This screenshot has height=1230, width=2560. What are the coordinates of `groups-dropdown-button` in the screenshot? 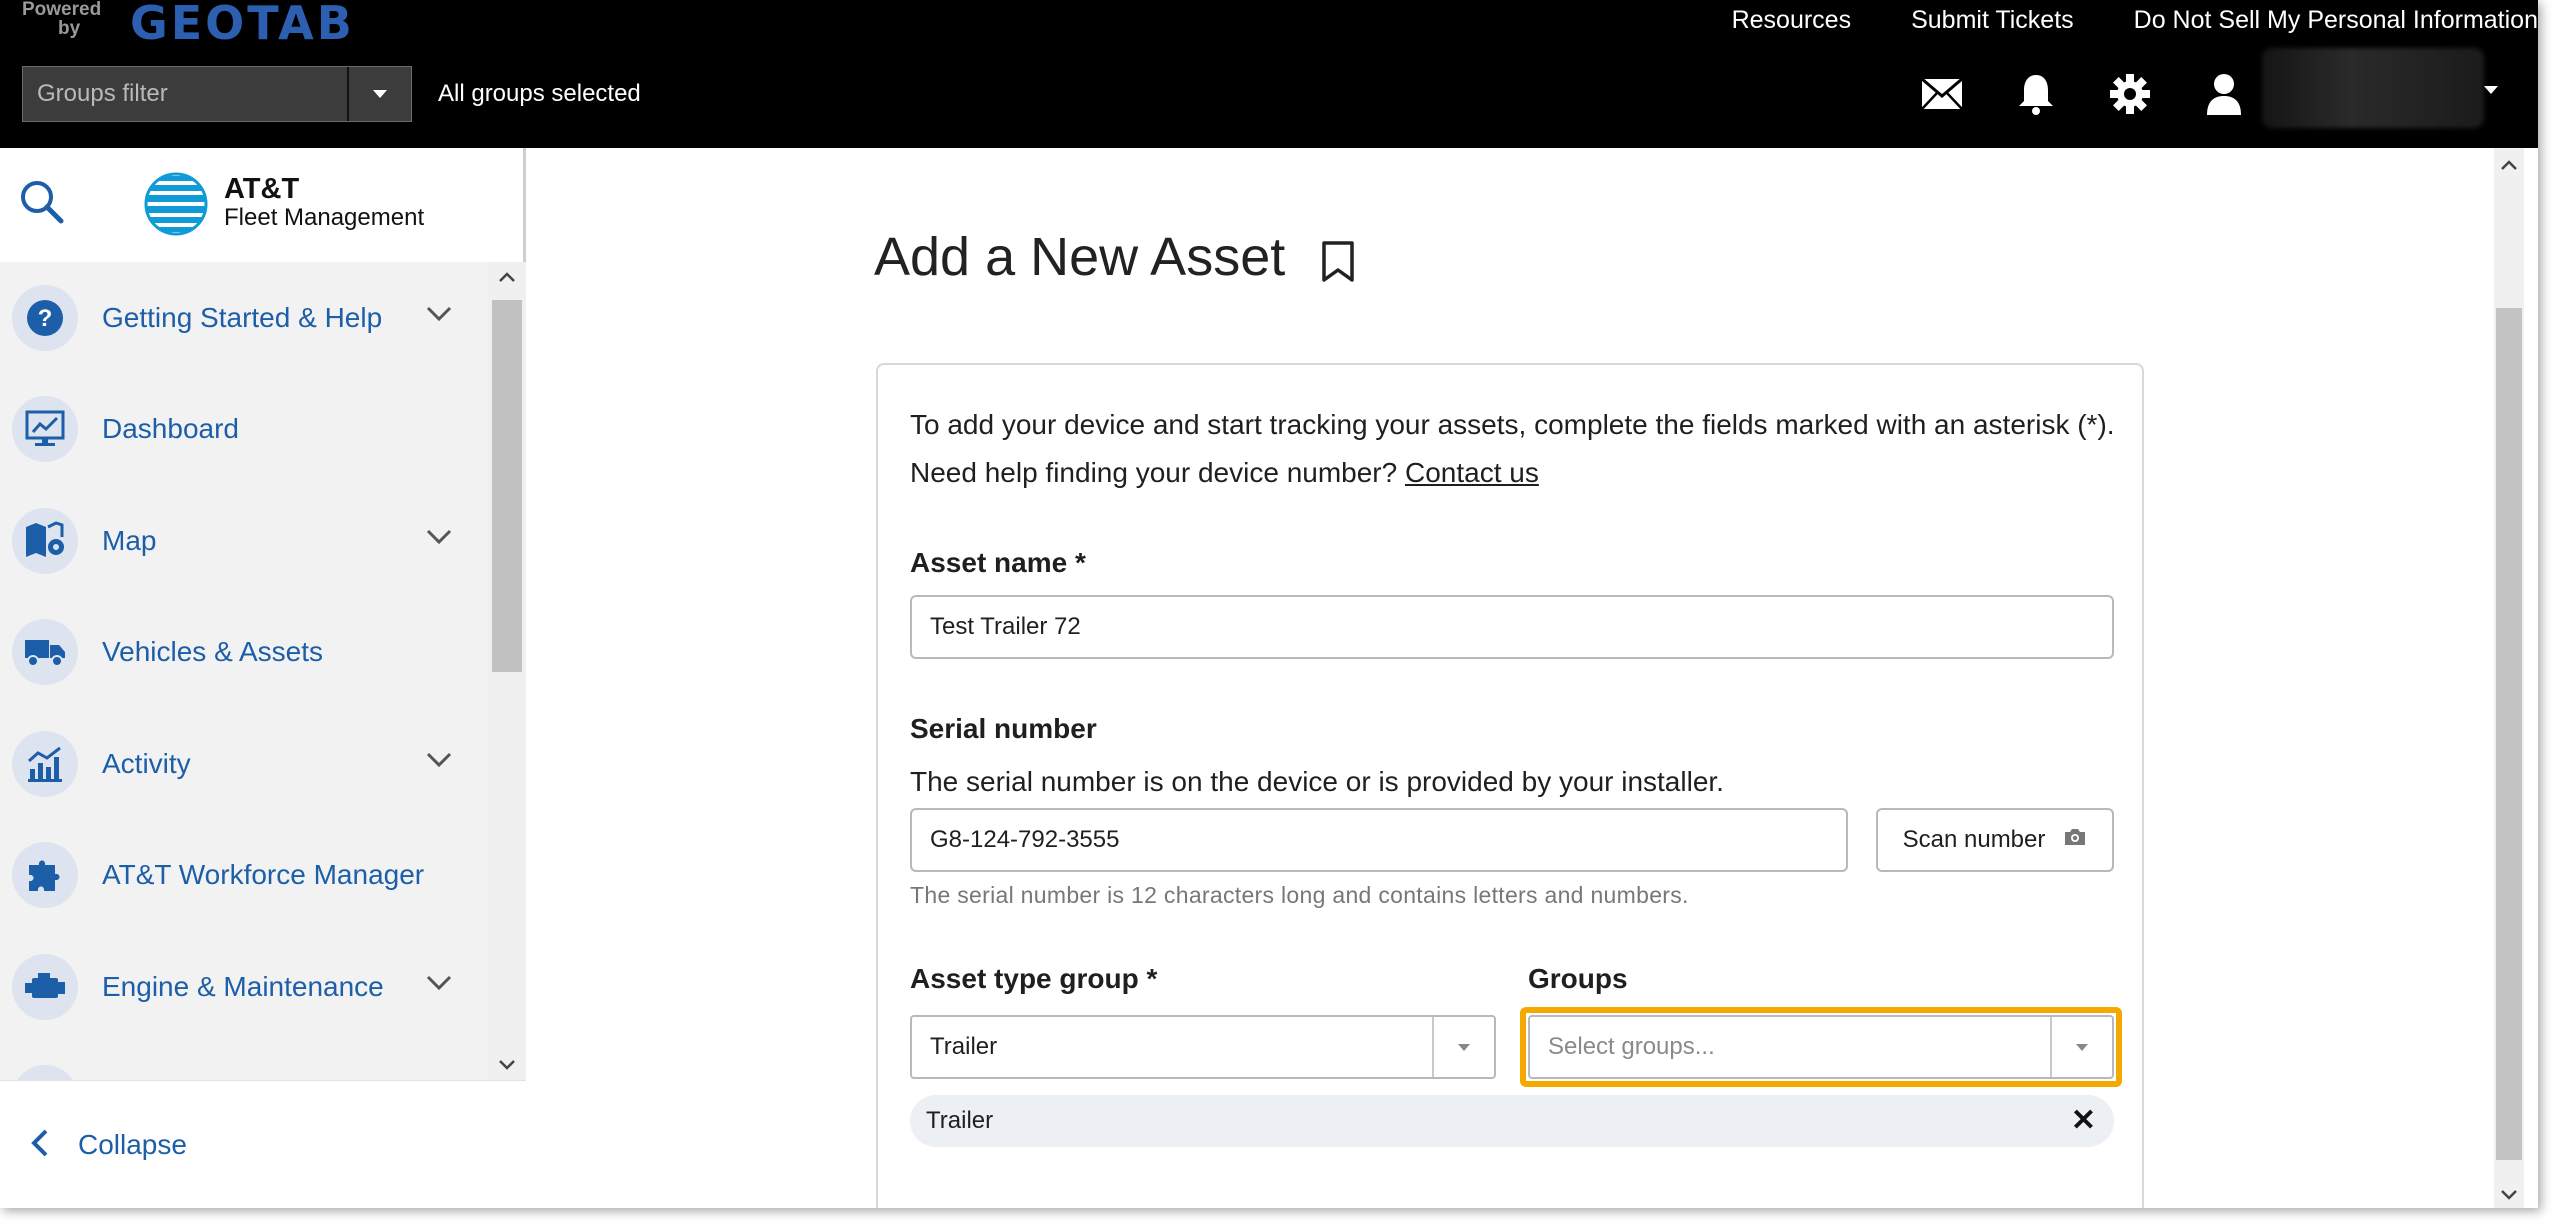 It's located at (2081, 1047).